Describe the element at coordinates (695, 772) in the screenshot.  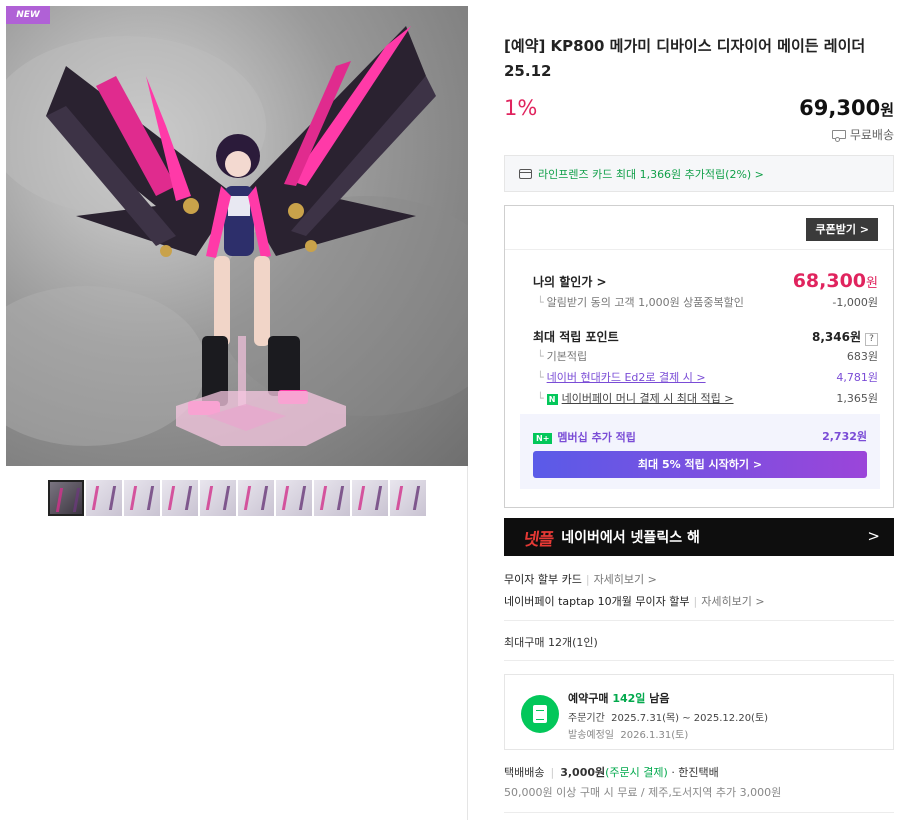
I see `delivery-carrier: · 한진택배` at that location.